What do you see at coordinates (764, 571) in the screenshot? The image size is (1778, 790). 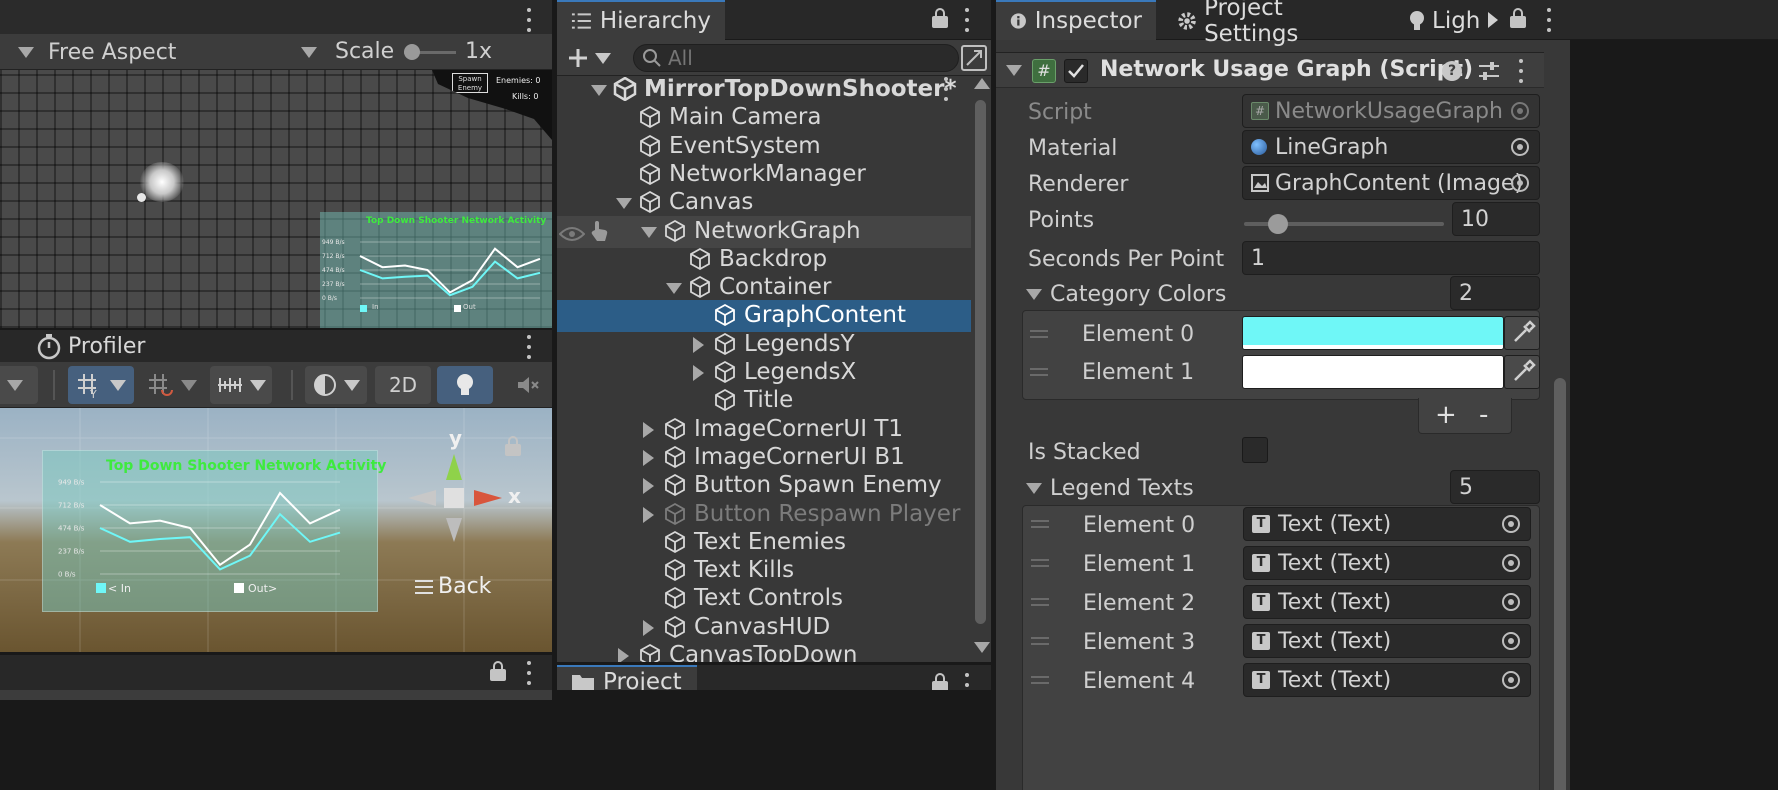 I see `hierarchy-row: Text Kills` at bounding box center [764, 571].